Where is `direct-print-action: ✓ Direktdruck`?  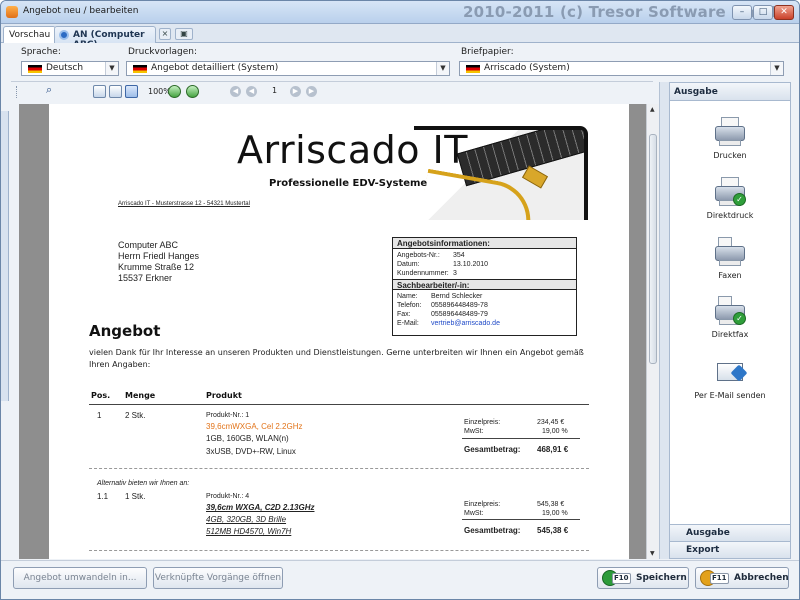
direct-print-action: ✓ Direktdruck is located at coordinates (730, 198).